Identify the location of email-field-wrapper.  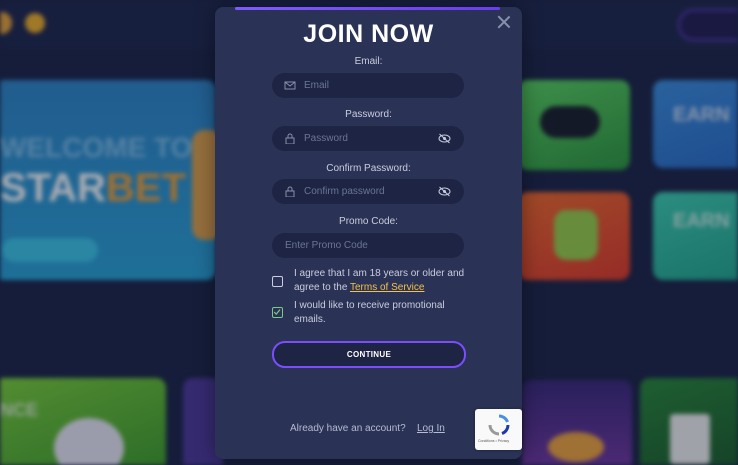
(368, 85).